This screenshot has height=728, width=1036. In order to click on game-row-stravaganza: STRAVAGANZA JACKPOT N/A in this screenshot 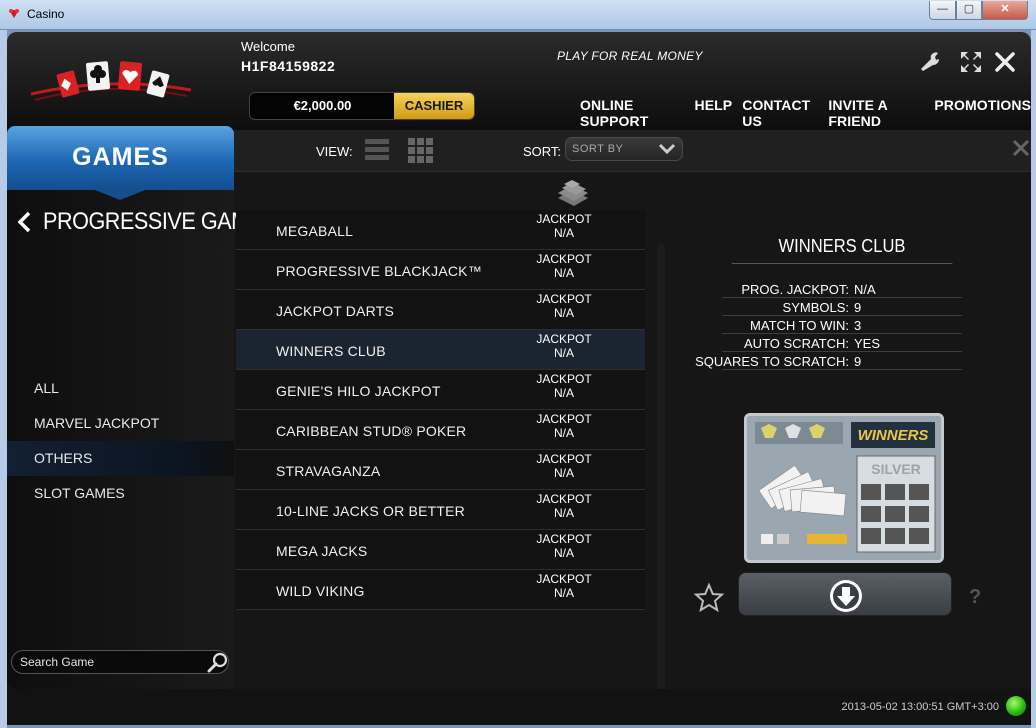, I will do `click(440, 470)`.